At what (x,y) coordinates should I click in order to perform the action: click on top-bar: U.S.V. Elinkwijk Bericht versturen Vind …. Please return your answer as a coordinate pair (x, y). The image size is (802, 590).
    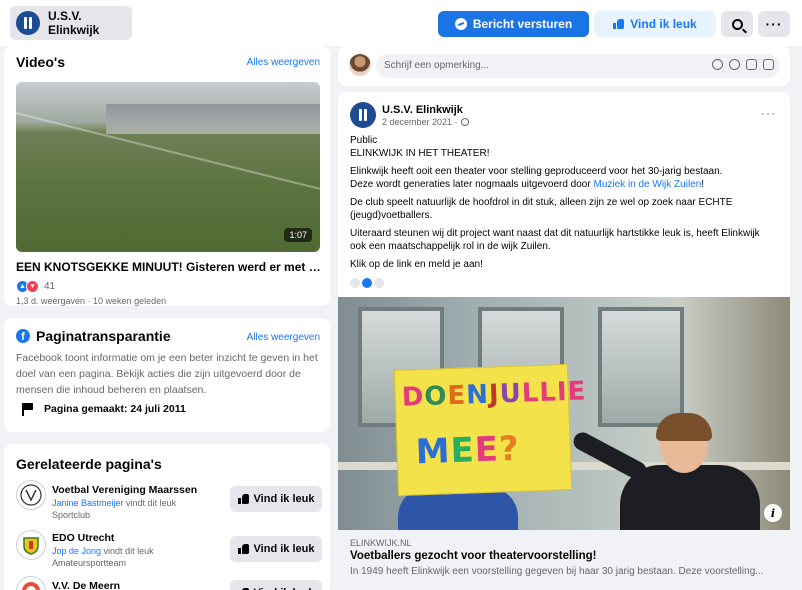
    Looking at the image, I should click on (401, 23).